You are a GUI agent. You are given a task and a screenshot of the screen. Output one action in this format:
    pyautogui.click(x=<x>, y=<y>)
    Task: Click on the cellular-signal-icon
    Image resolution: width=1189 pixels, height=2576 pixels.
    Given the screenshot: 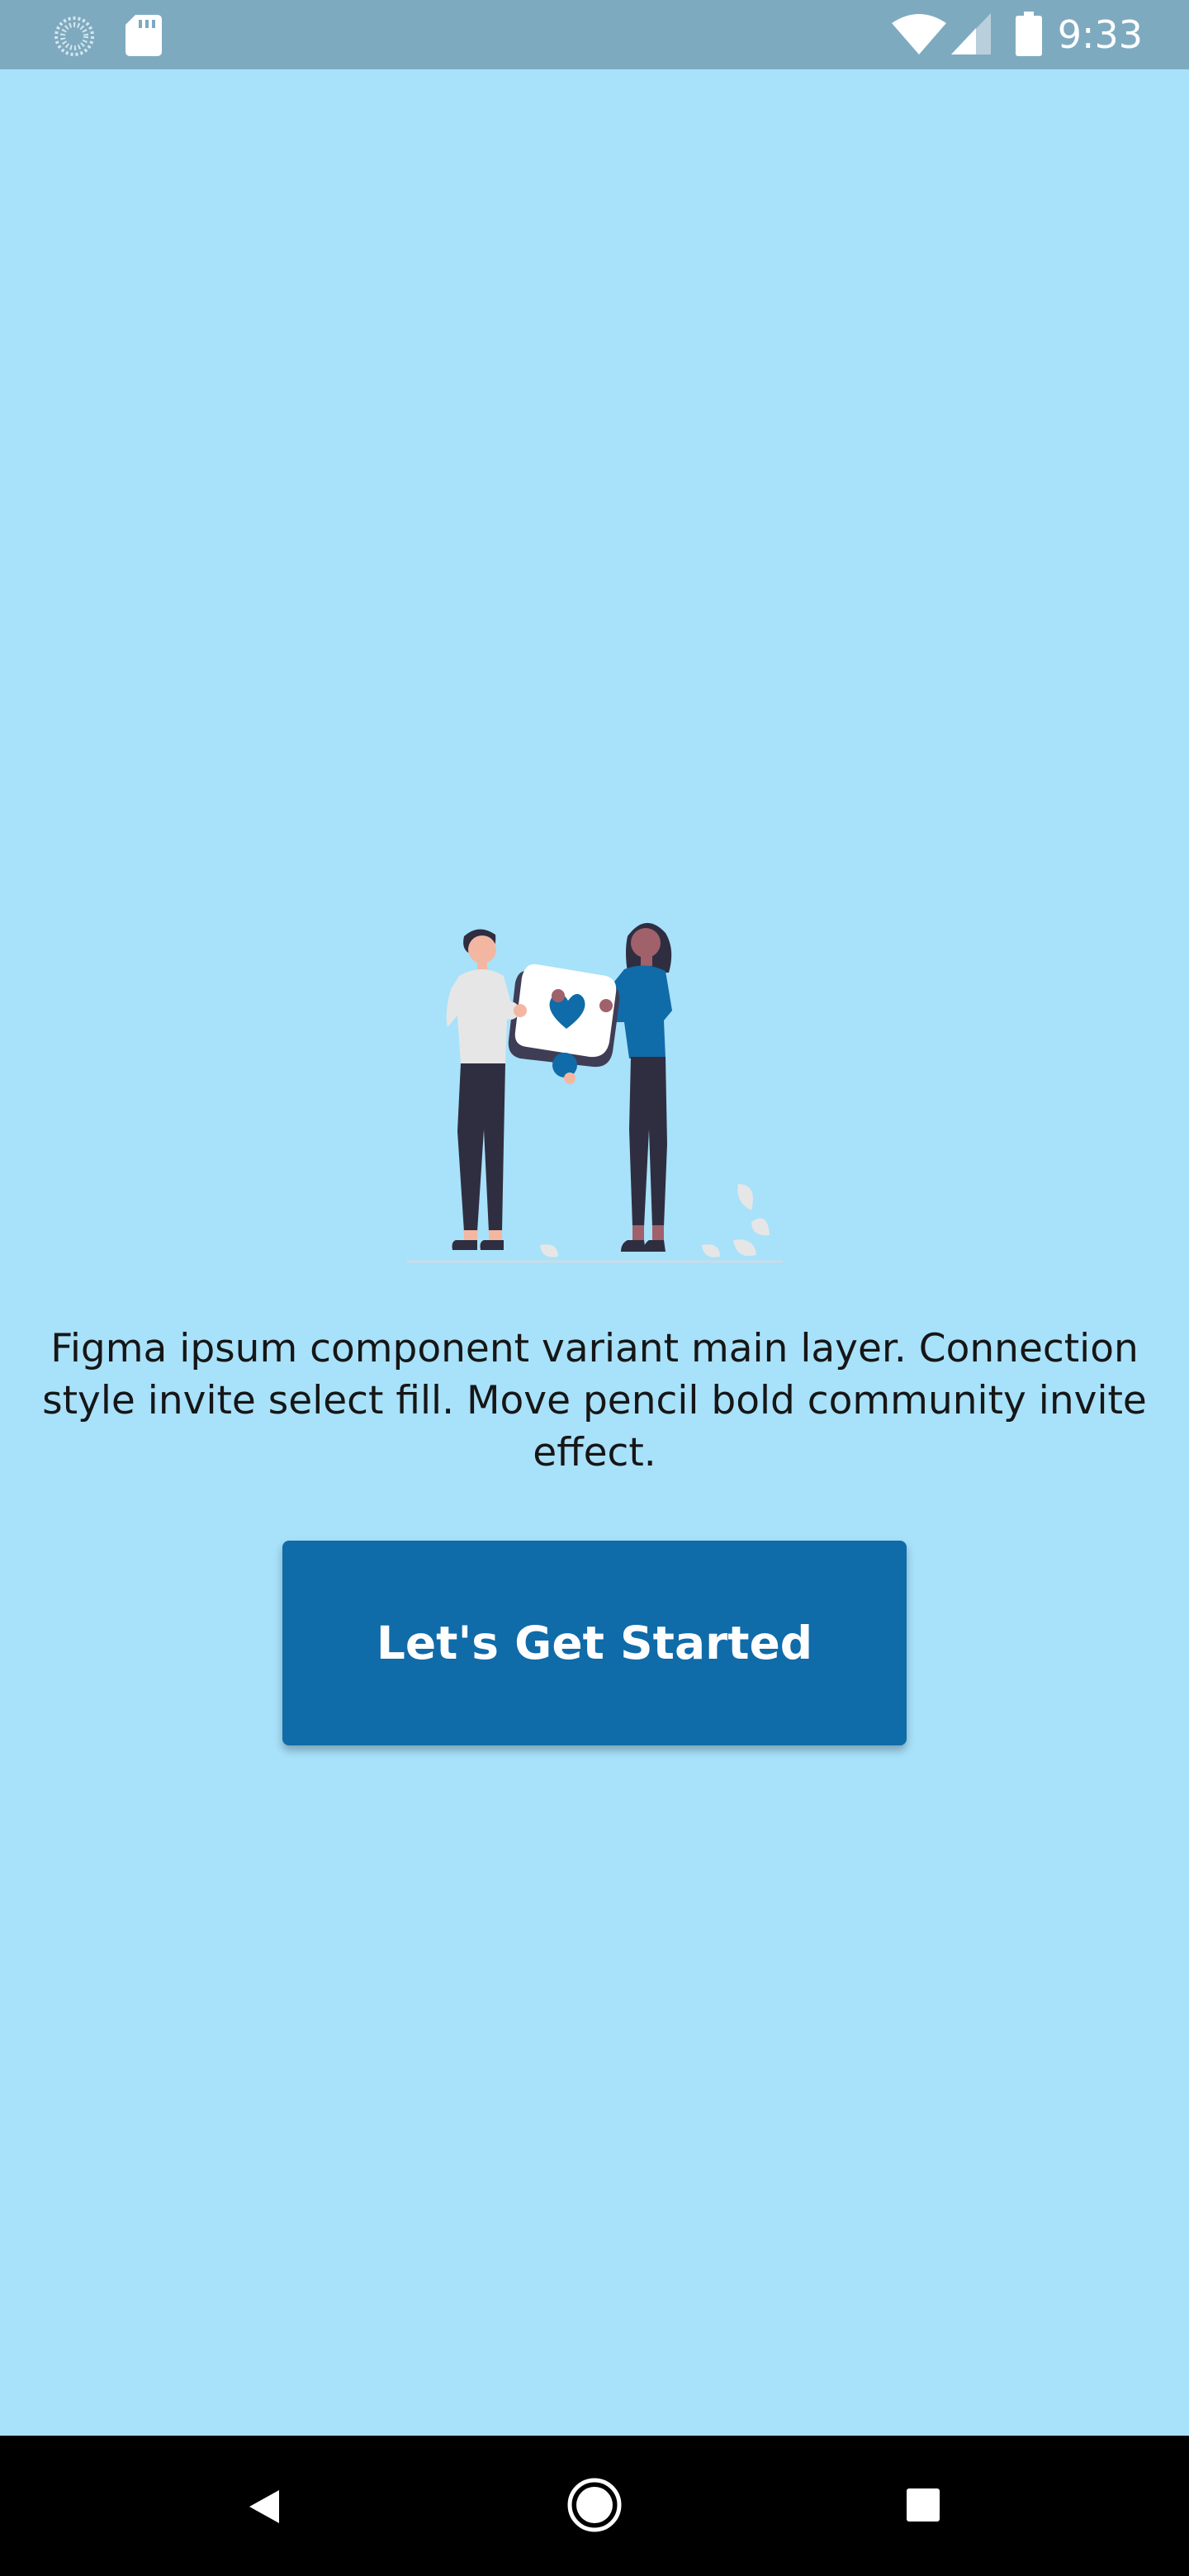 What is the action you would take?
    pyautogui.click(x=971, y=33)
    